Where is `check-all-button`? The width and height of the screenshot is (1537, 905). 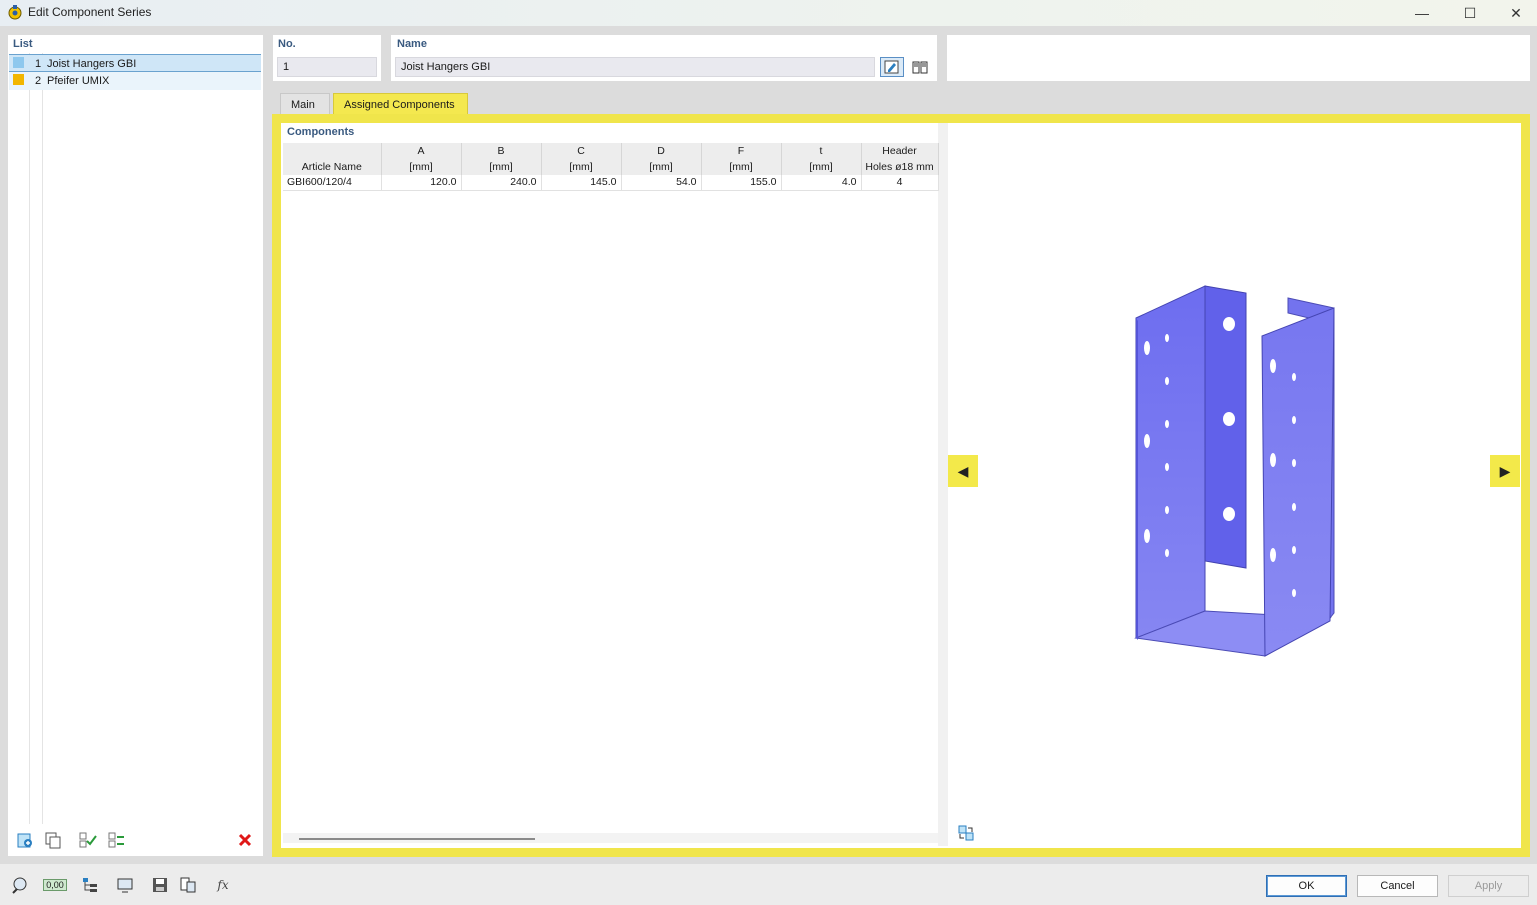
check-all-button is located at coordinates (88, 840).